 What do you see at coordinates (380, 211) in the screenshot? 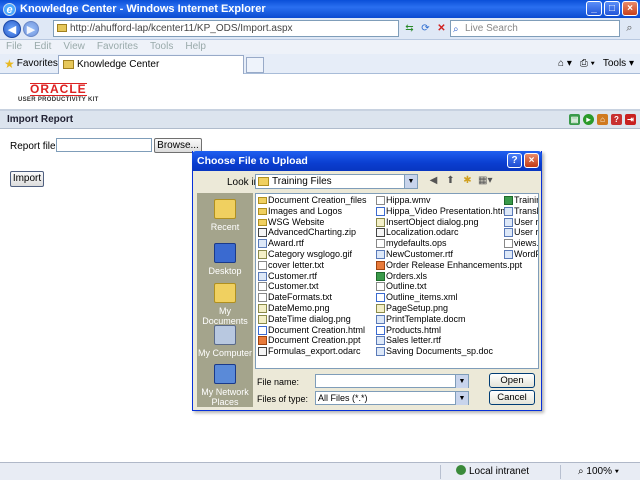
I see `html-file-icon` at bounding box center [380, 211].